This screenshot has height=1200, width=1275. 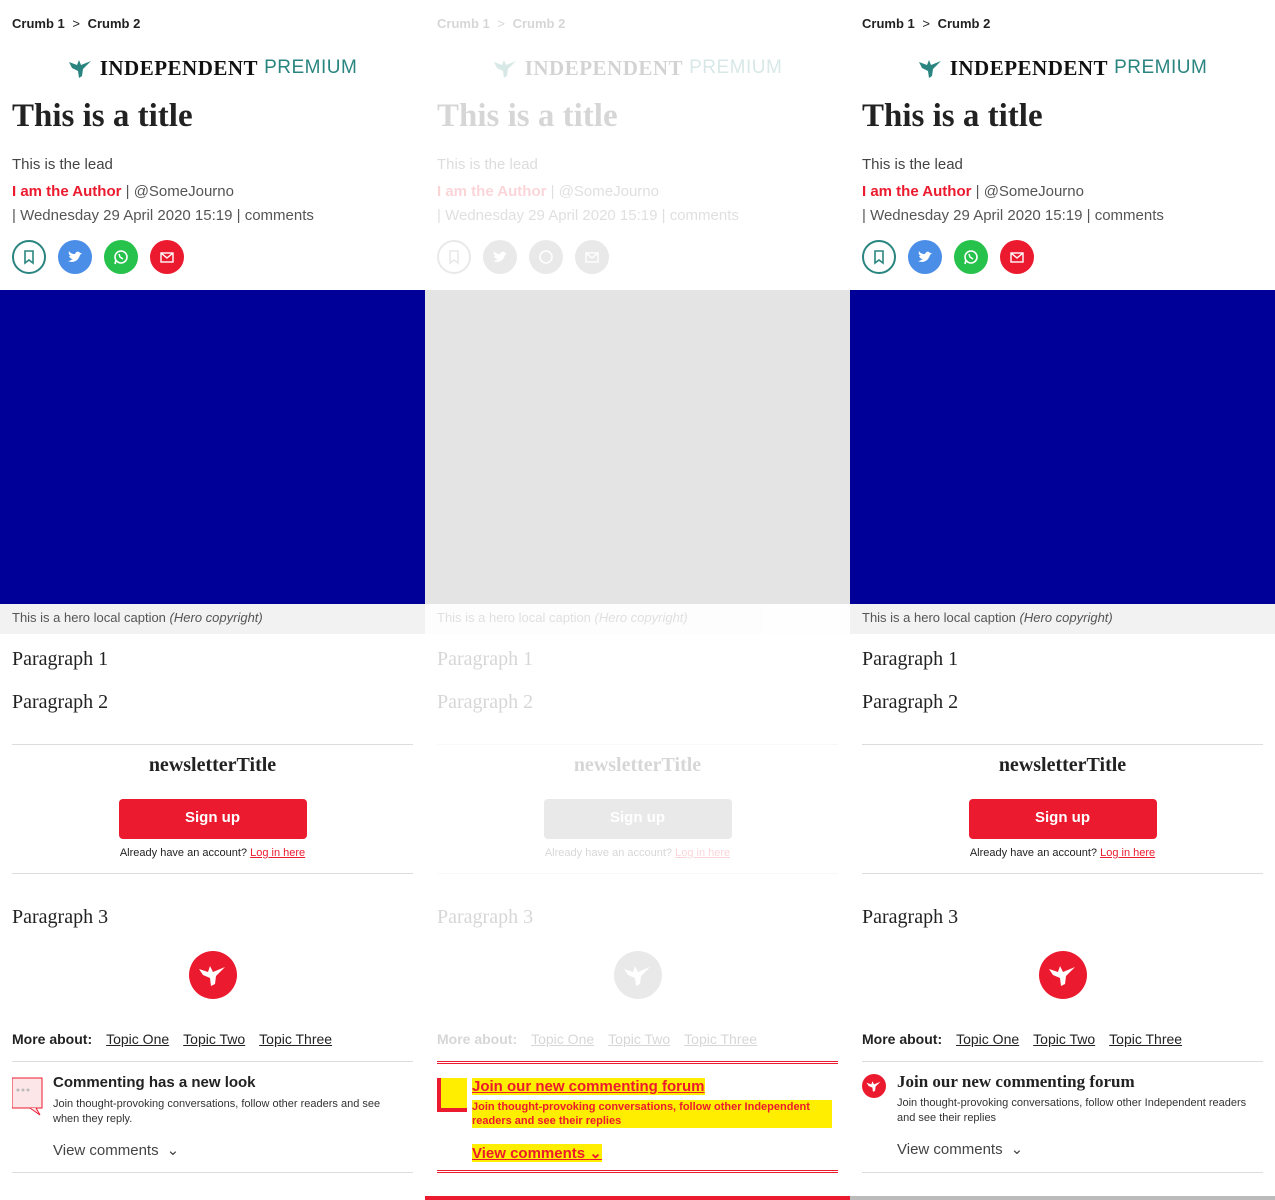 What do you see at coordinates (126, 215) in the screenshot?
I see `publish-date: Wednesday 29 April 2020 15:19` at bounding box center [126, 215].